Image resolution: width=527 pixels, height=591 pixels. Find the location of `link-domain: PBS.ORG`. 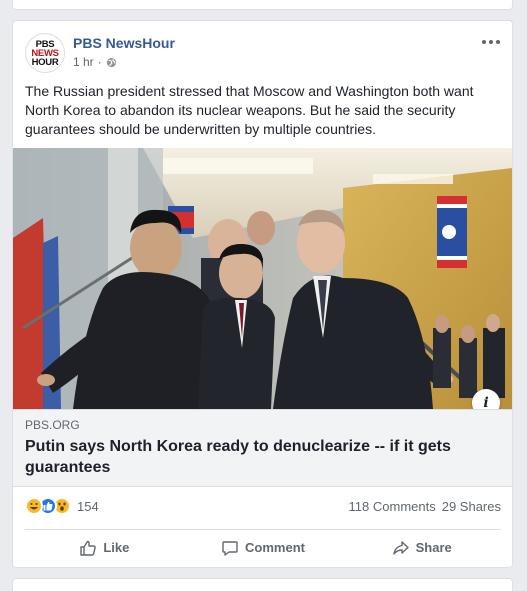

link-domain: PBS.ORG is located at coordinates (52, 425).